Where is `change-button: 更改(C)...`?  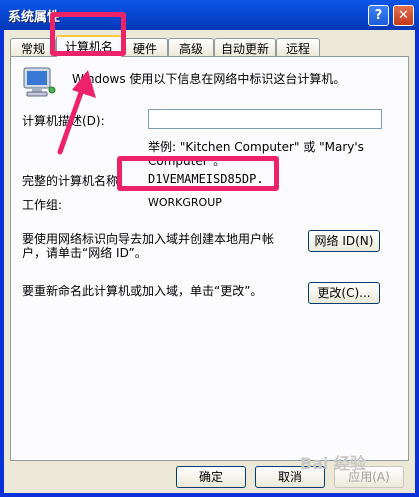
change-button: 更改(C)... is located at coordinates (344, 293).